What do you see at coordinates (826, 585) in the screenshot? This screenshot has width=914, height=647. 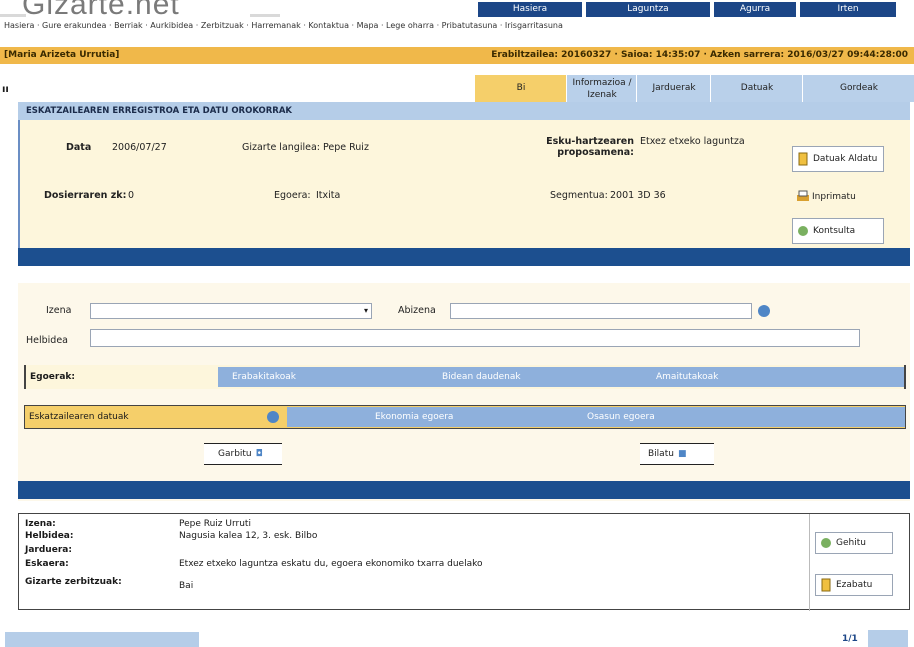 I see `delete-icon` at bounding box center [826, 585].